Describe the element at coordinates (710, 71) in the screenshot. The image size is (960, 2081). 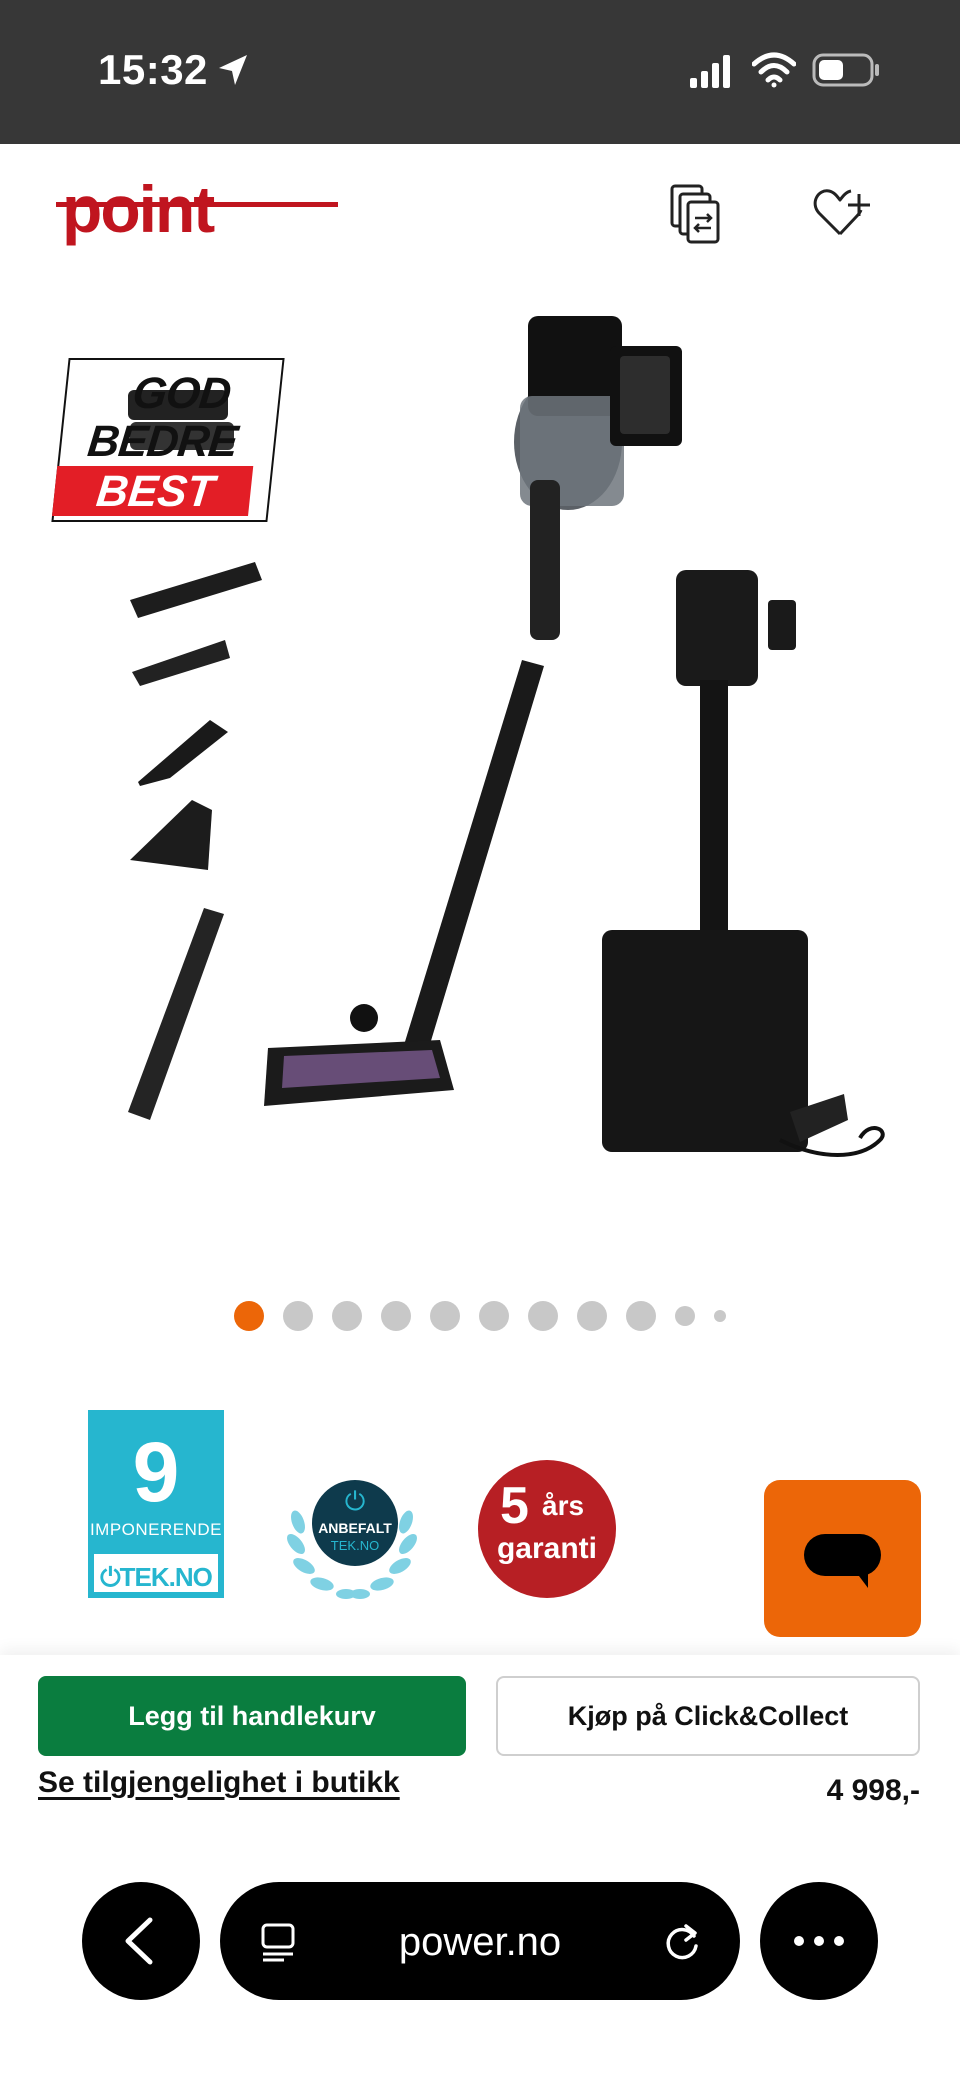
I see `signal-icon` at that location.